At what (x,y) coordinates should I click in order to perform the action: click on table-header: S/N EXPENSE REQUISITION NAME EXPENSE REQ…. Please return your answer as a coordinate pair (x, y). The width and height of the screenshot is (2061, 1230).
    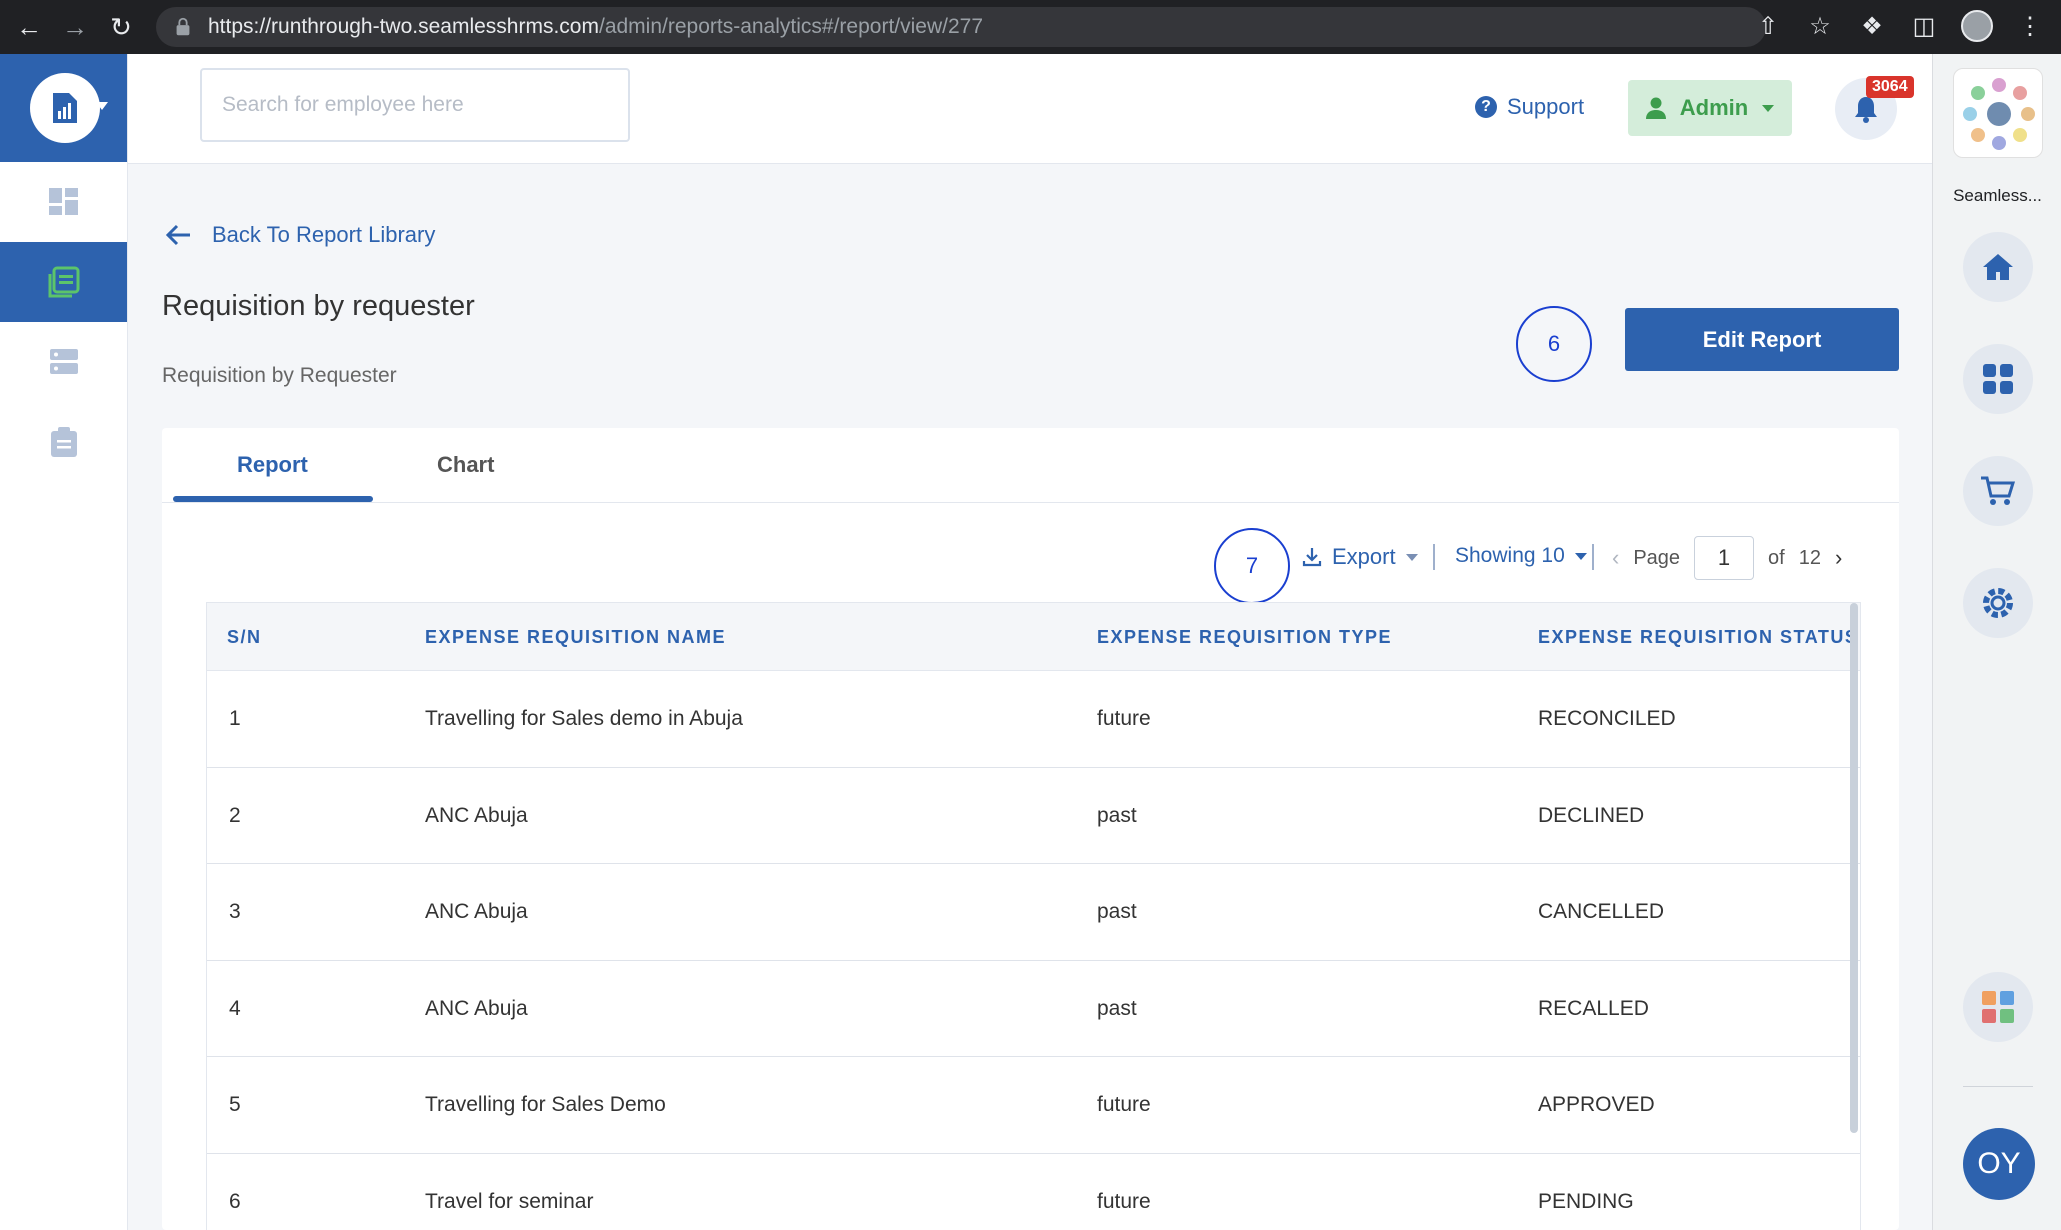
    Looking at the image, I should click on (1033, 637).